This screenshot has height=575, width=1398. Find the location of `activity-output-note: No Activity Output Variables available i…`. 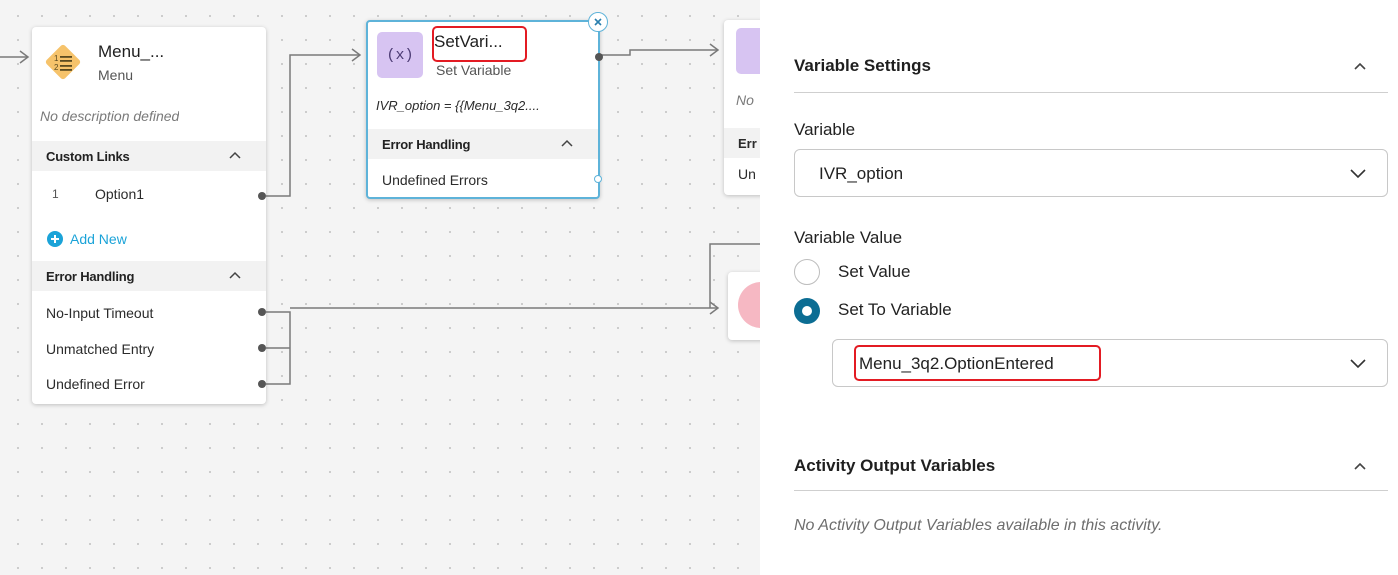

activity-output-note: No Activity Output Variables available i… is located at coordinates (978, 525).